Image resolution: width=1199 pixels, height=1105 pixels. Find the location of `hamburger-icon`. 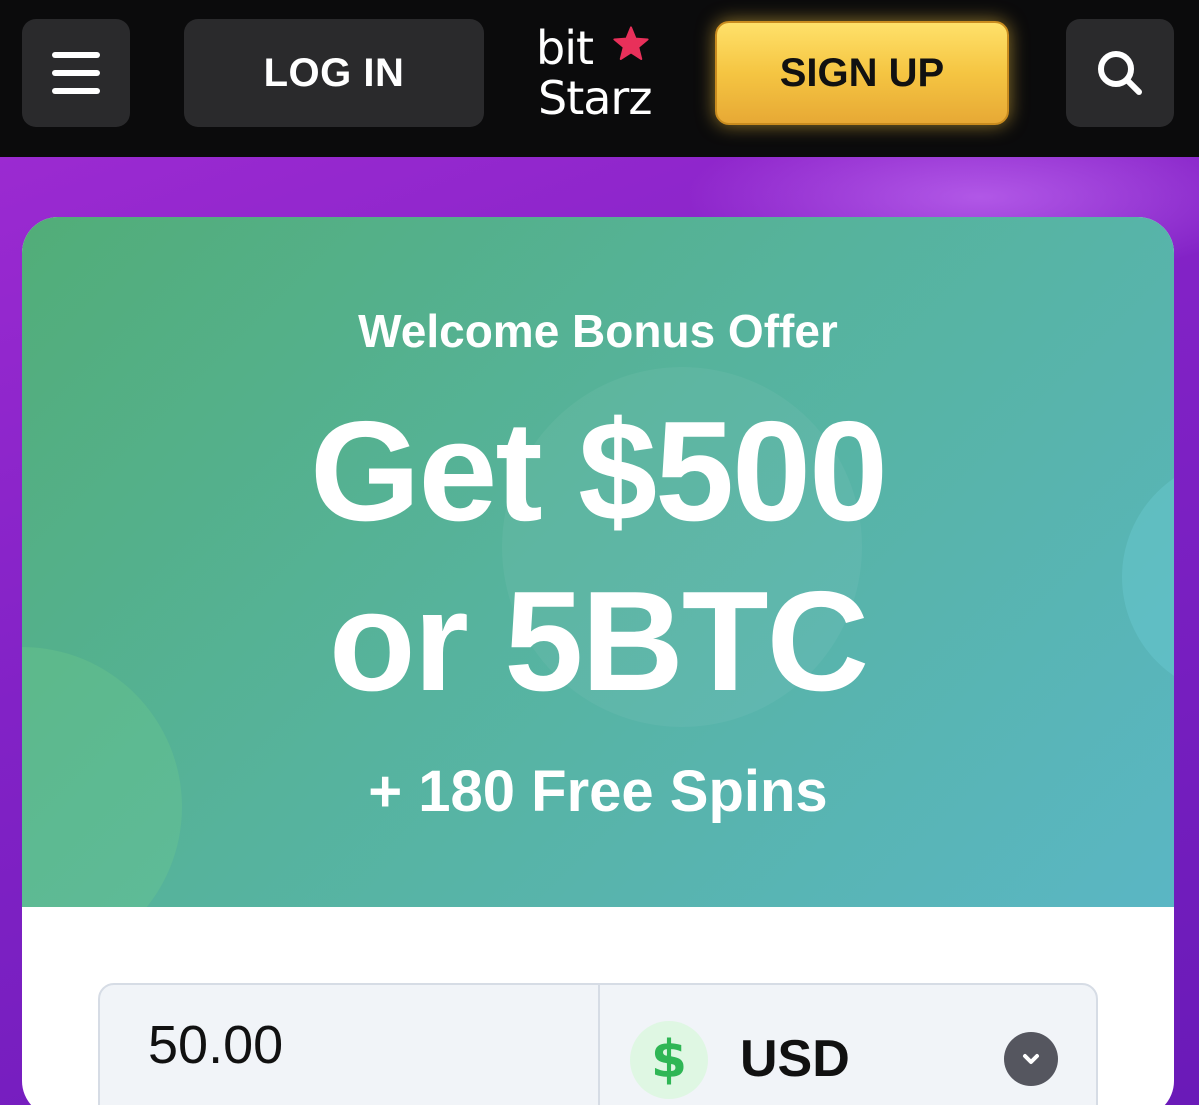

hamburger-icon is located at coordinates (76, 55).